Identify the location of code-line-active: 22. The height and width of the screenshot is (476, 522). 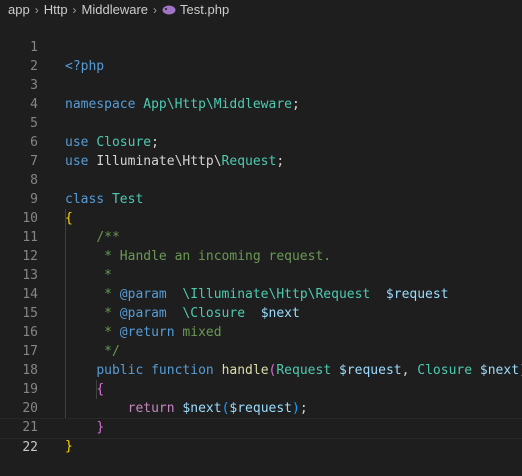
(261, 436).